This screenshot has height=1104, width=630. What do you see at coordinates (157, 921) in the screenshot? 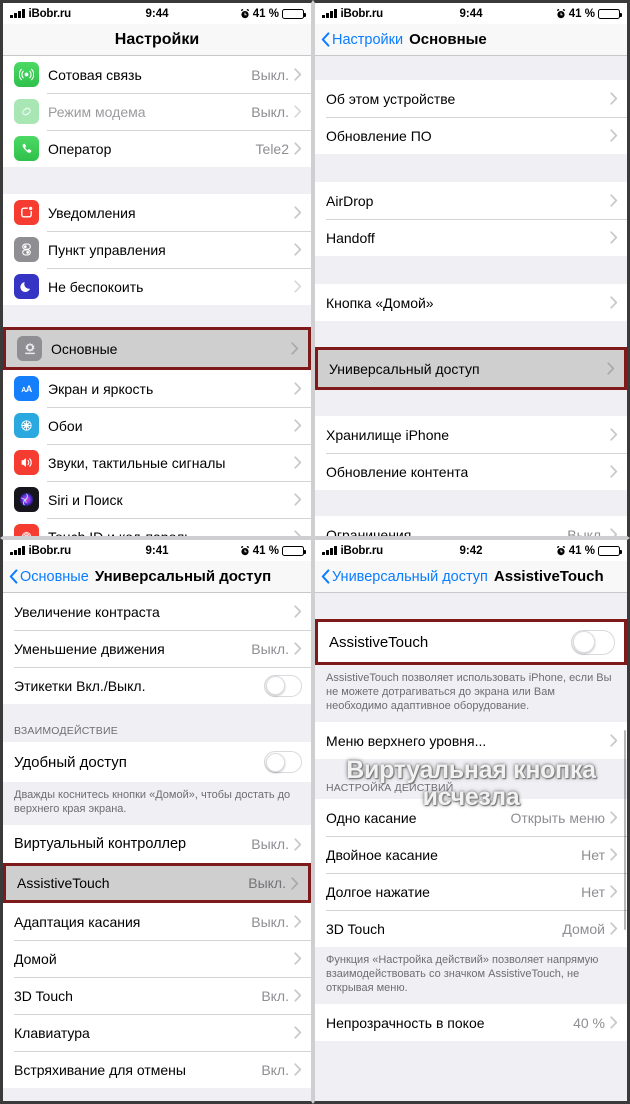
I see `accessibility-row-touch-accommodations: Адаптация касания Выкл.` at bounding box center [157, 921].